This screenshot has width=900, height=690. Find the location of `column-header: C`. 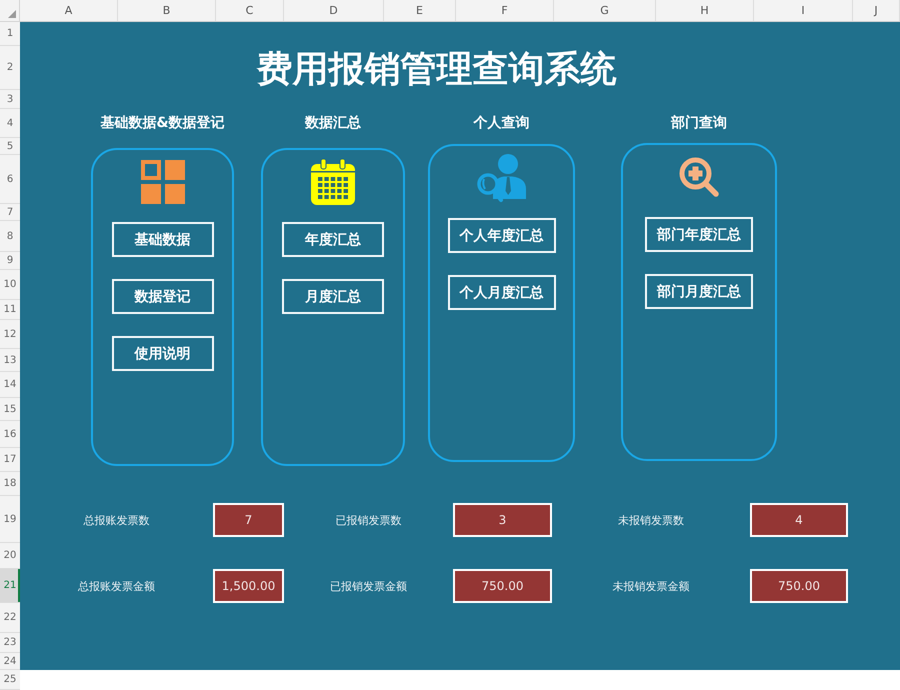

column-header: C is located at coordinates (250, 10).